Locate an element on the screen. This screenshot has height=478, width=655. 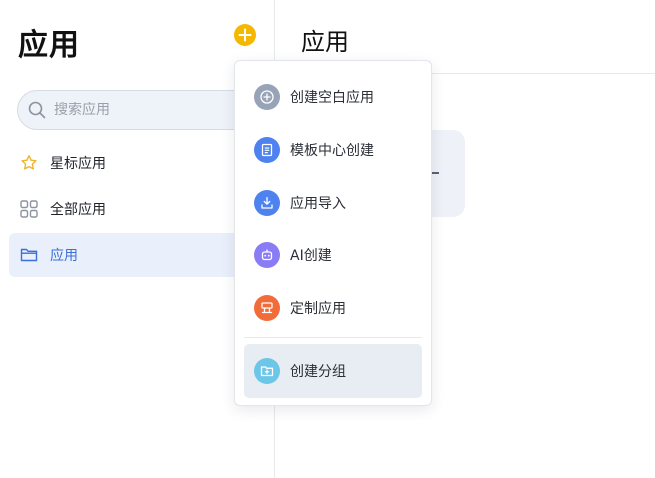
menu-item-ai-create: AI创建 is located at coordinates (333, 255).